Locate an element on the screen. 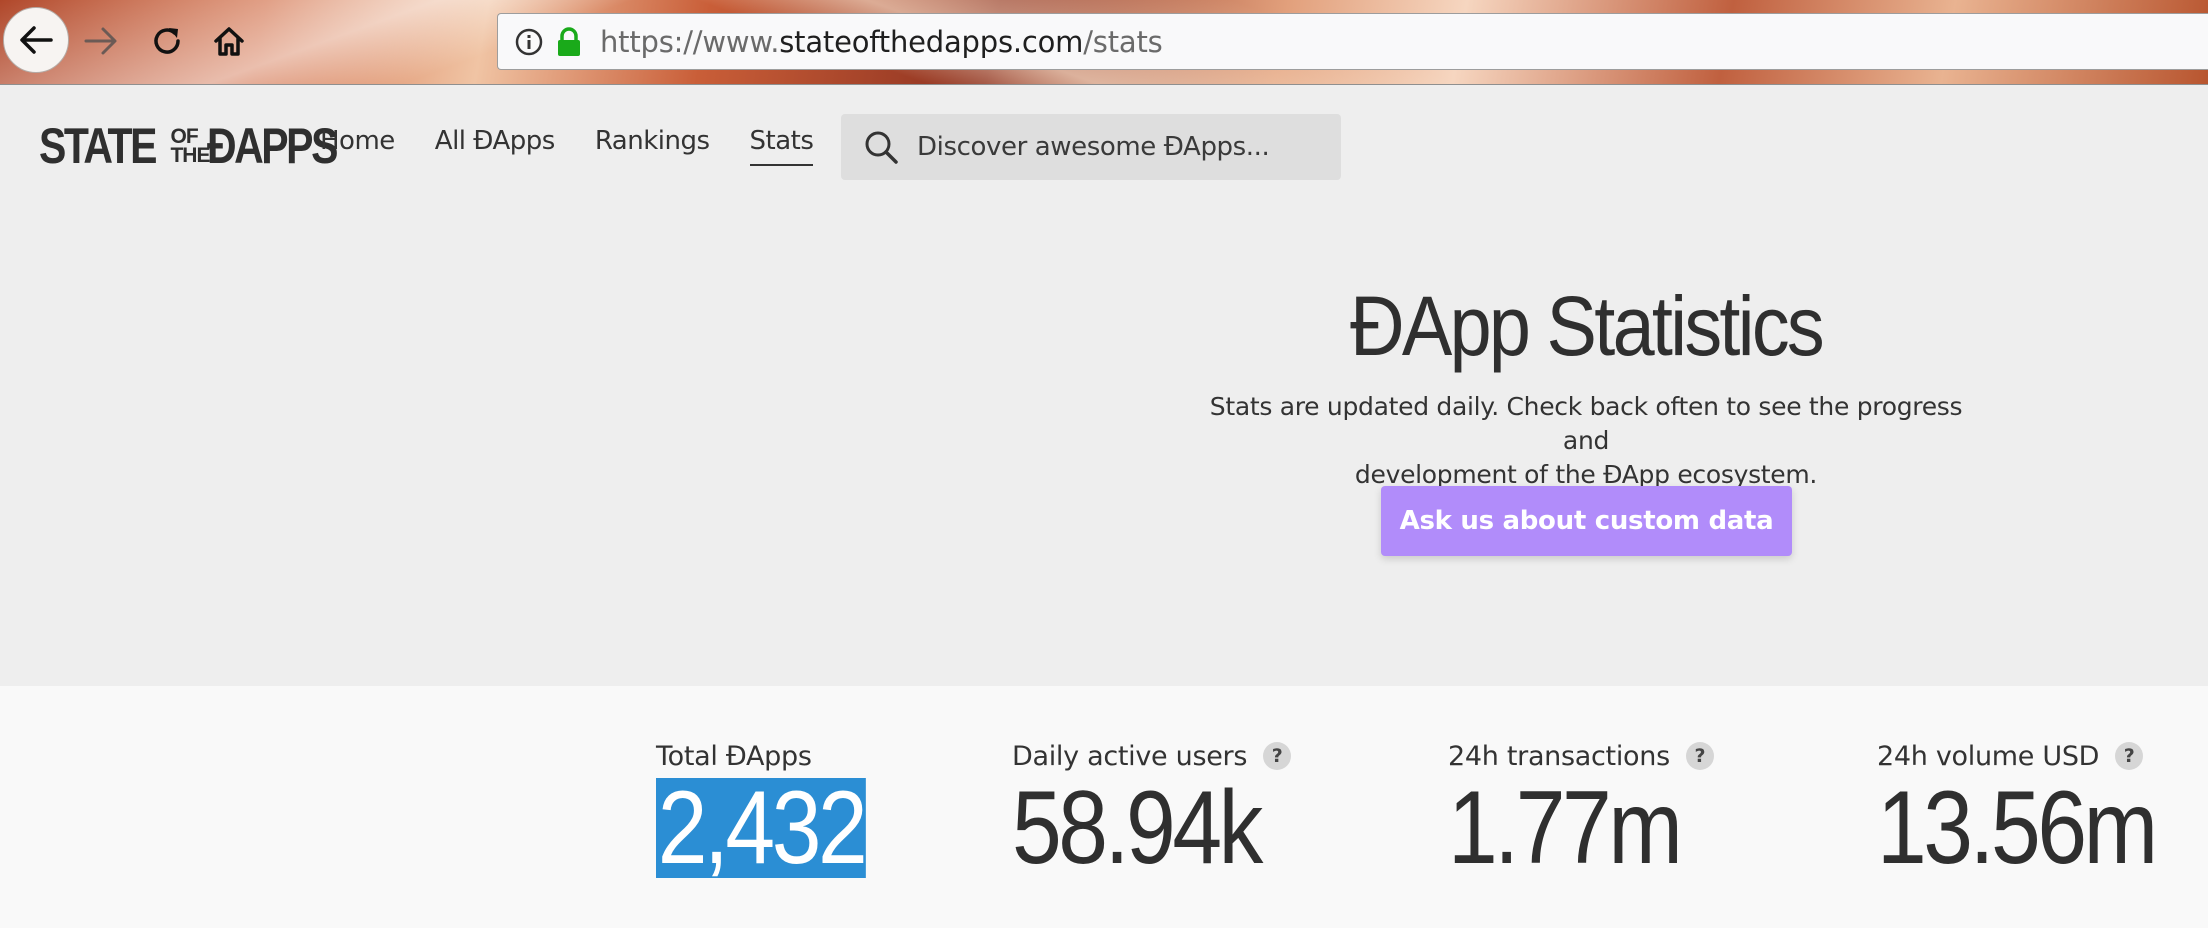  stat-label-row: Daily active users ? is located at coordinates (1156, 756).